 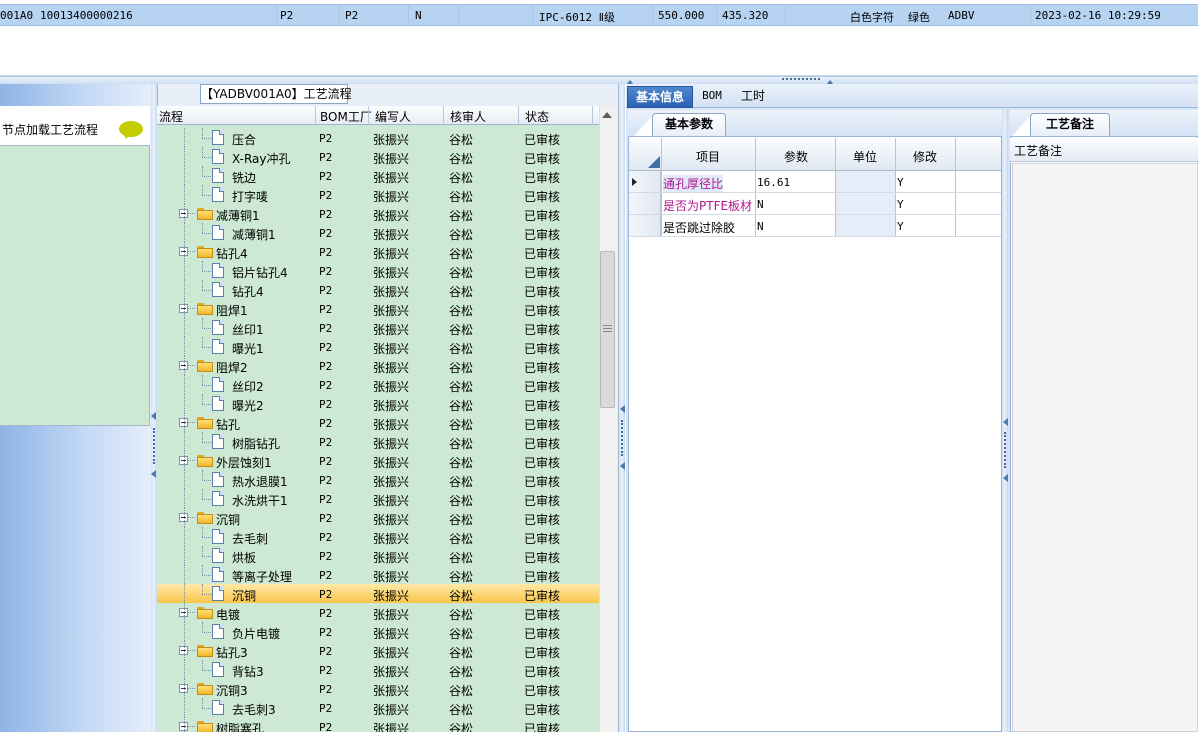 I want to click on tree-node-label: 压合, so click(x=244, y=140).